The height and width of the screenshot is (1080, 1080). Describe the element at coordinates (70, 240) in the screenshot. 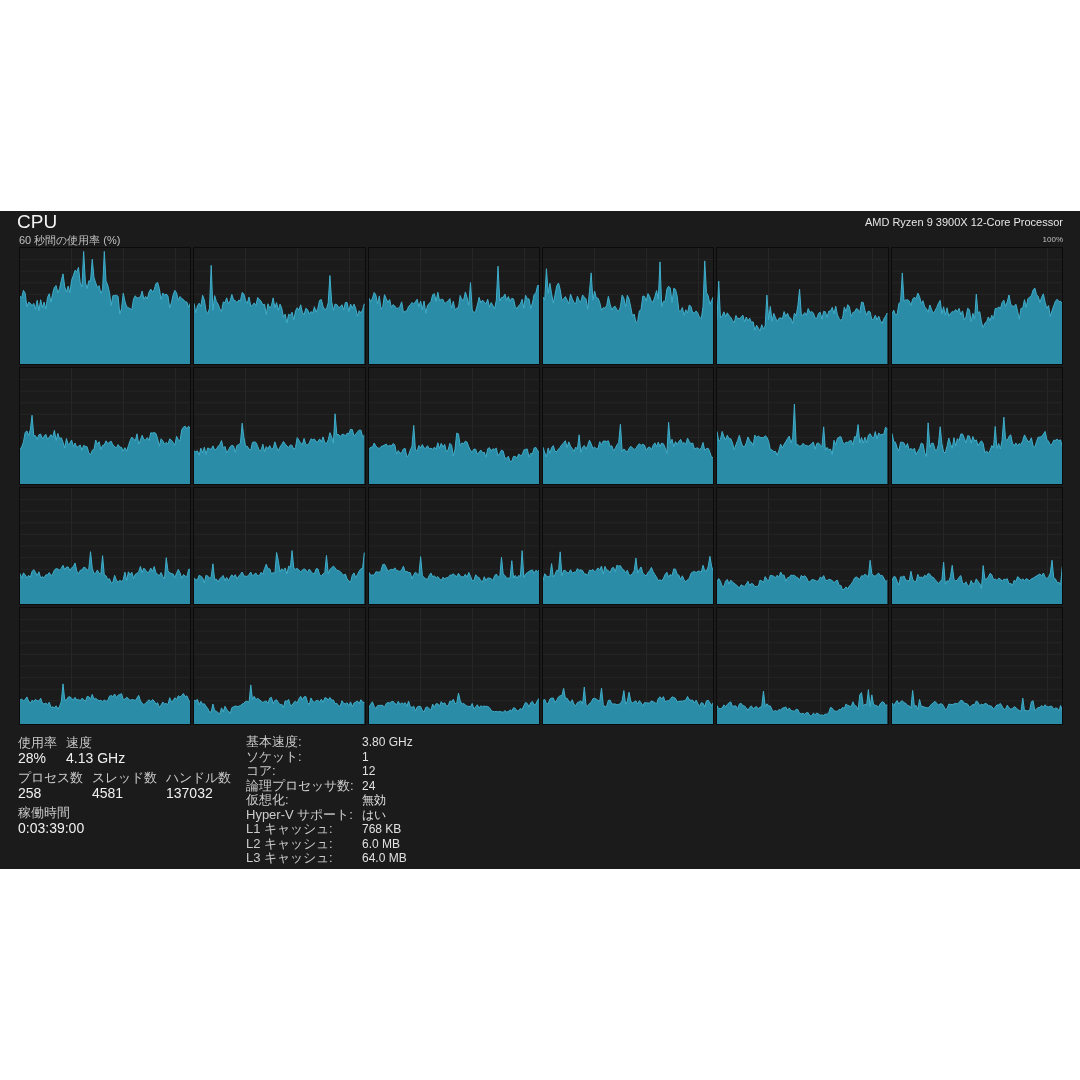

I see `graph-caption: 60 秒間の使用率 (%)` at that location.